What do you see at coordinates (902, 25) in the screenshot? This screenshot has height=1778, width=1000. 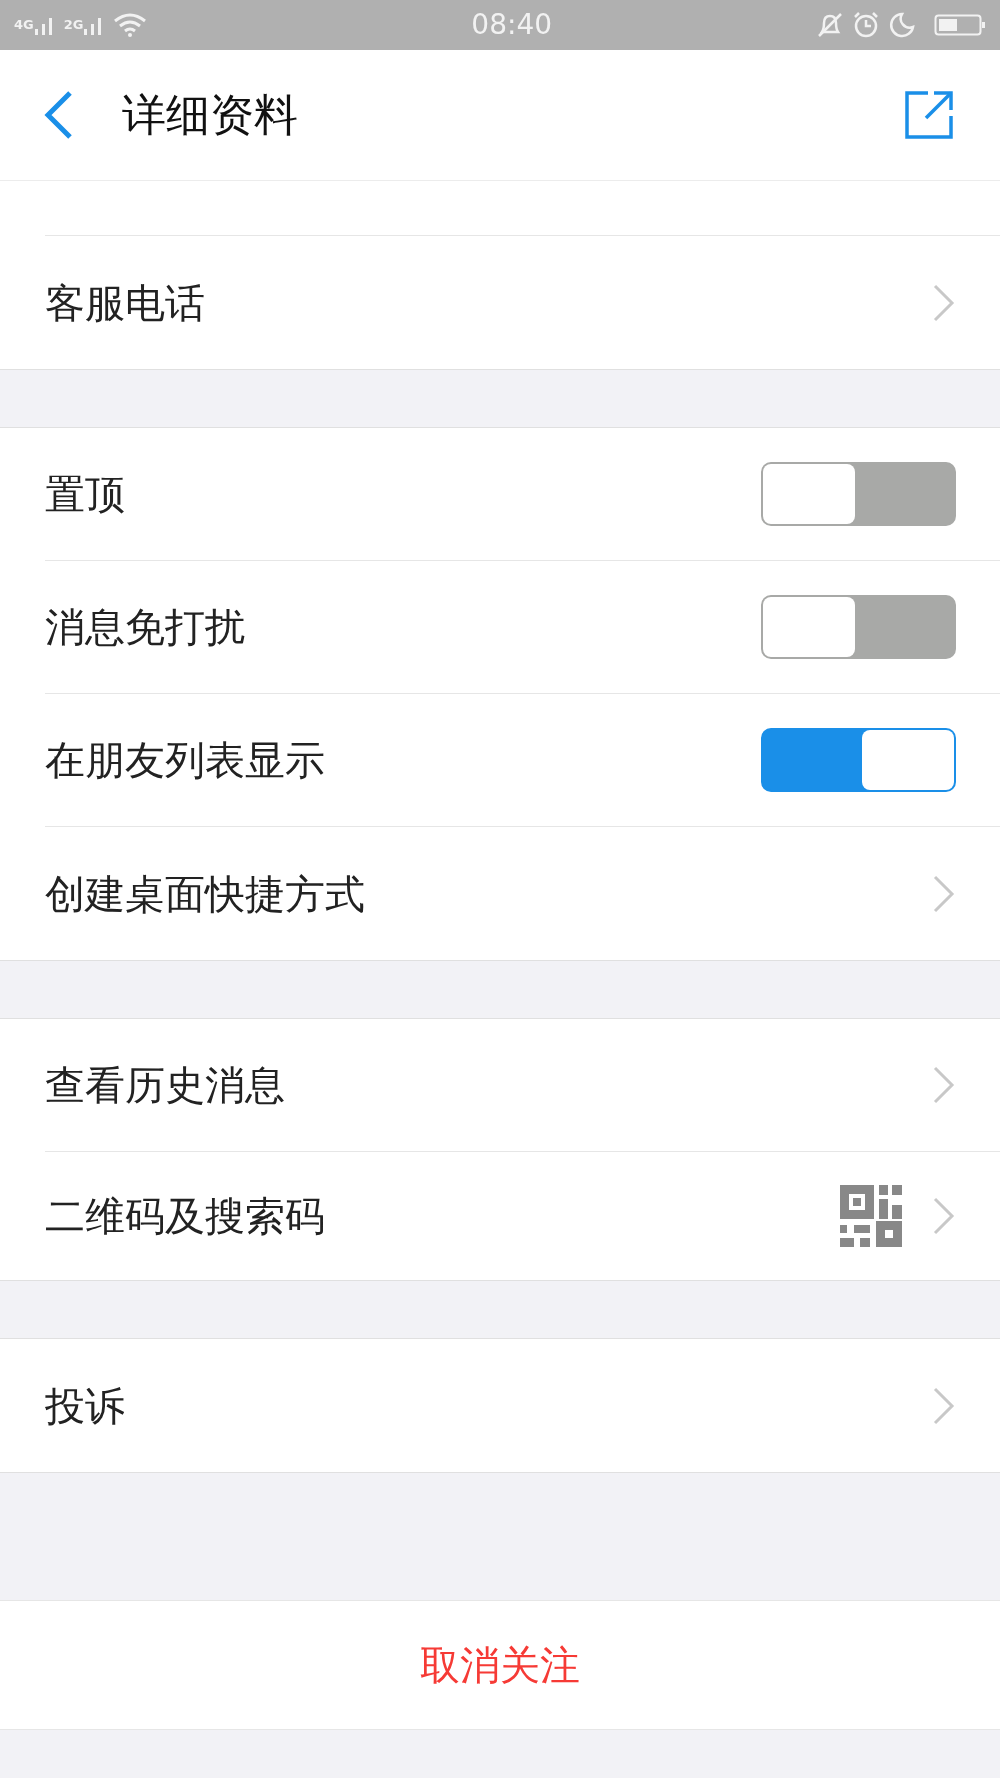 I see `moon-icon` at bounding box center [902, 25].